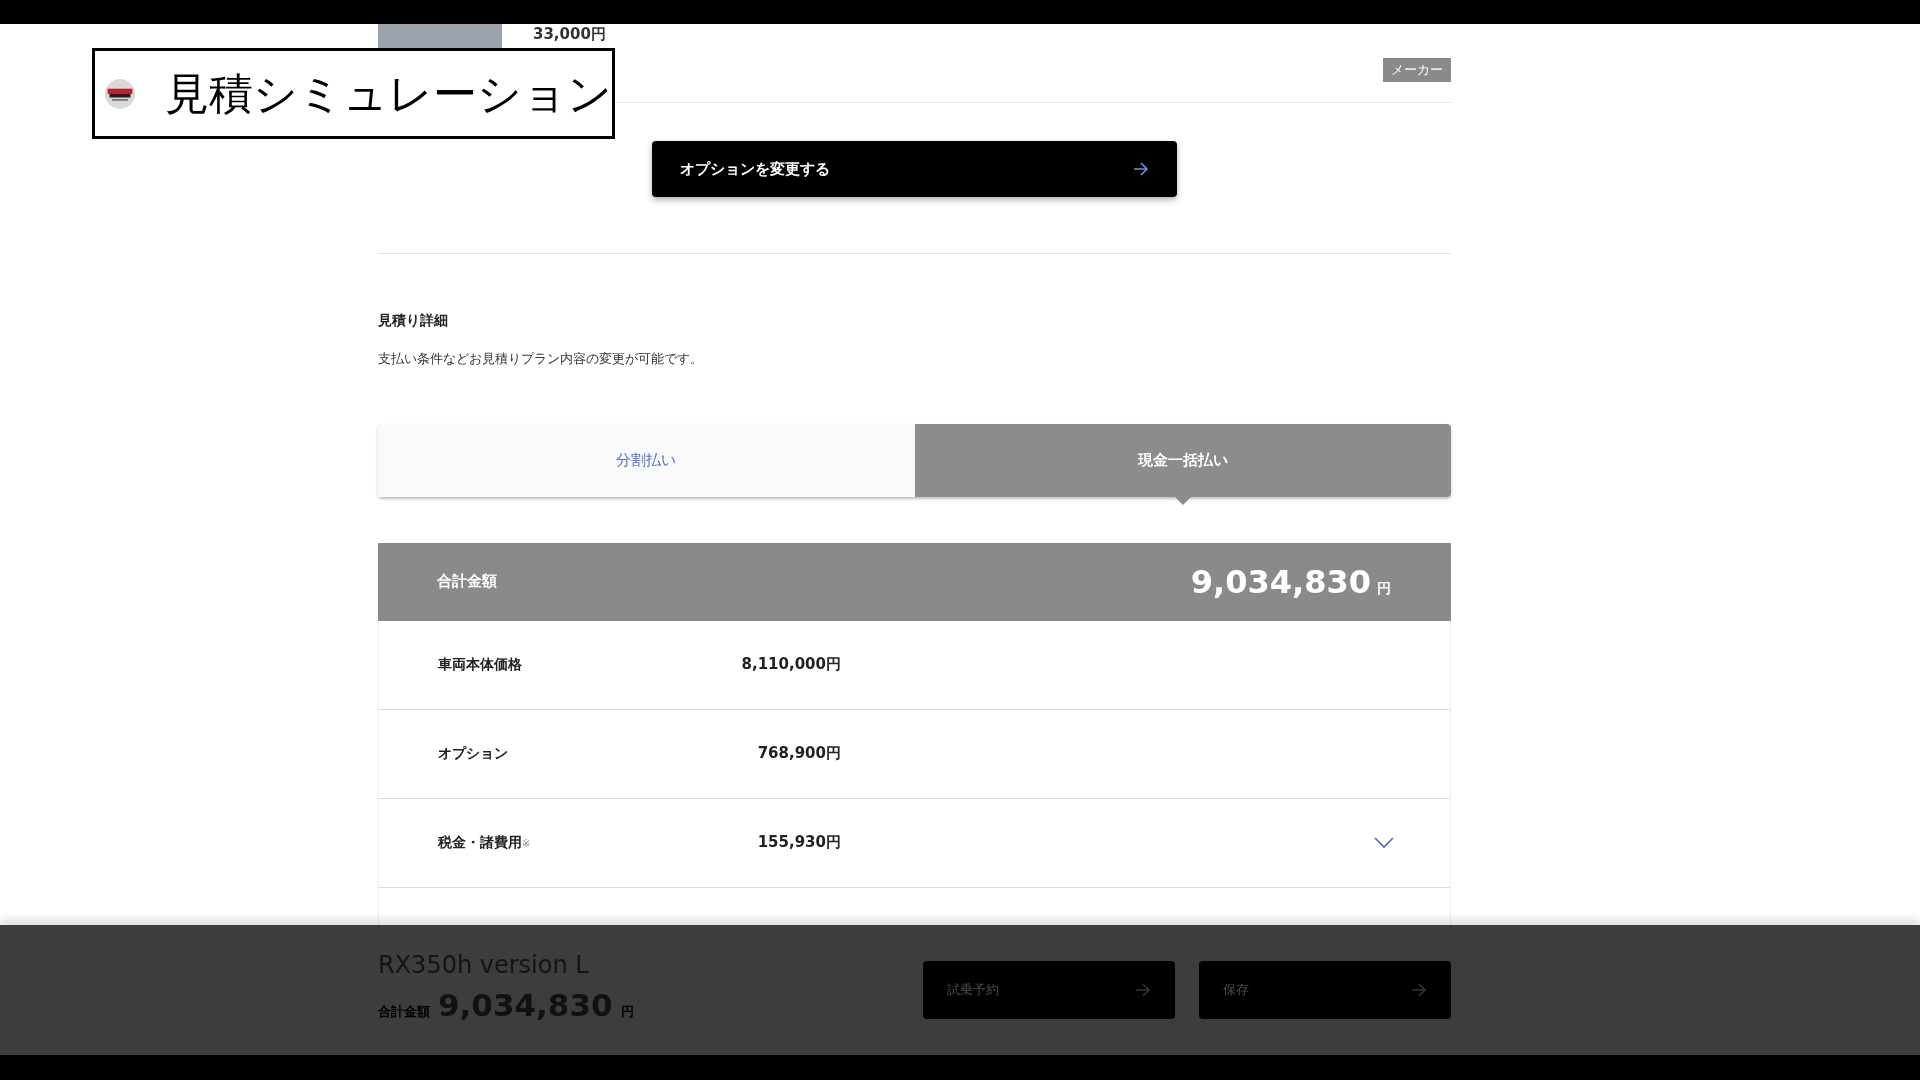  Describe the element at coordinates (914, 169) in the screenshot. I see `change-options-button: オプションを変更する` at that location.